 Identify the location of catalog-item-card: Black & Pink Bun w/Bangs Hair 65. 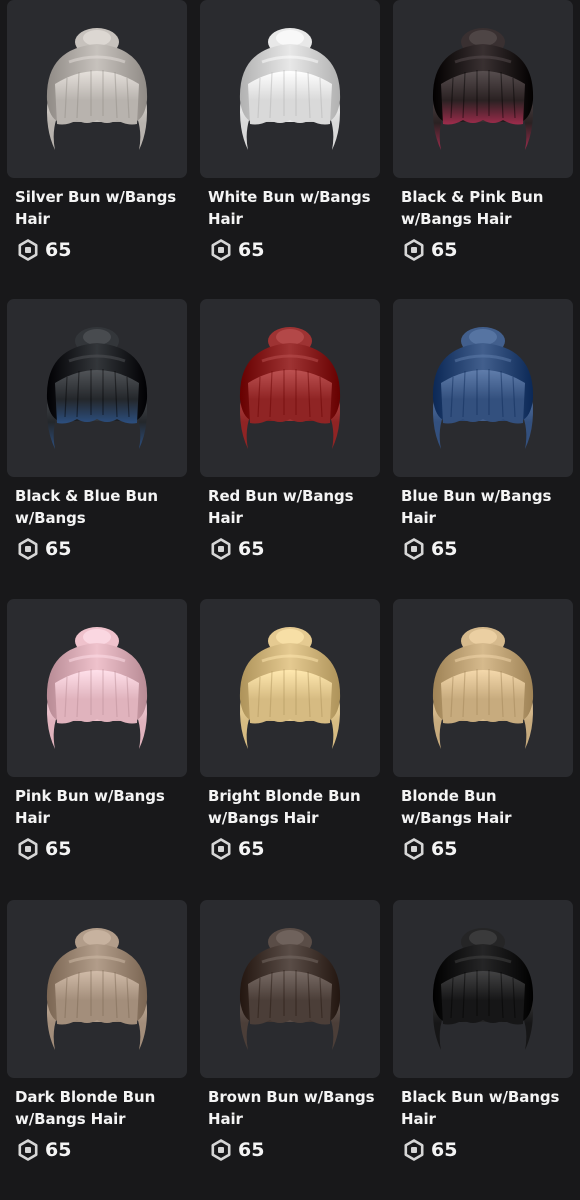
(483, 145).